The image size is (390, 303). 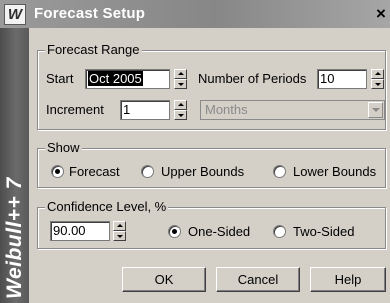 I want to click on upper-bounds-radio-label: Upper Bounds, so click(x=202, y=172).